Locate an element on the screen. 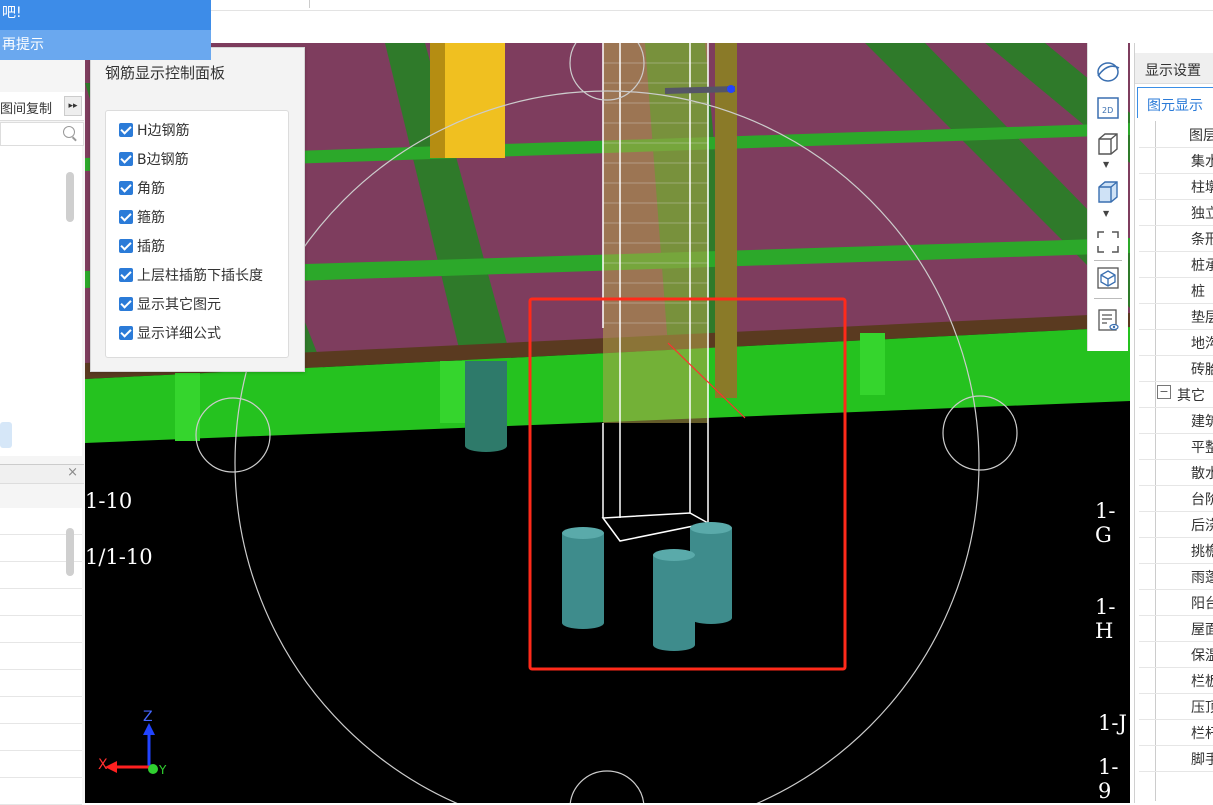 Image resolution: width=1213 pixels, height=805 pixels. tree-row: 保温 is located at coordinates (1176, 654).